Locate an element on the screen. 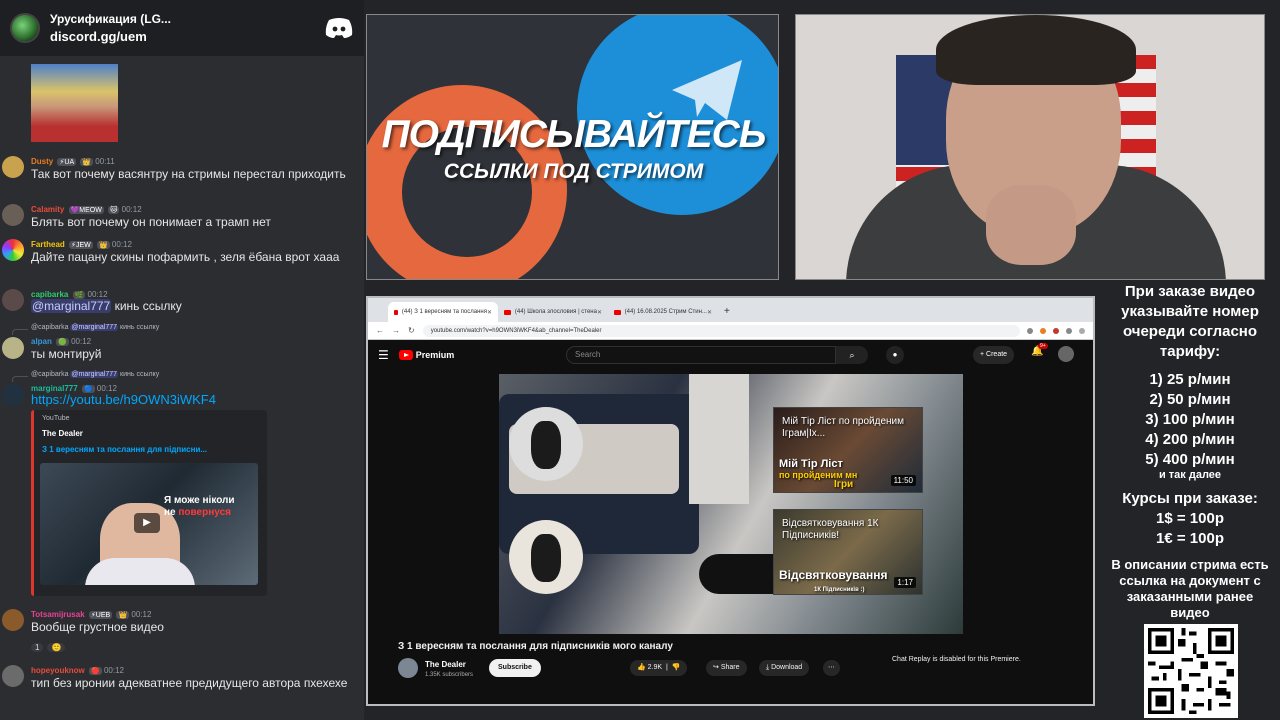 The width and height of the screenshot is (1280, 720). logo-text: Premium is located at coordinates (435, 355).